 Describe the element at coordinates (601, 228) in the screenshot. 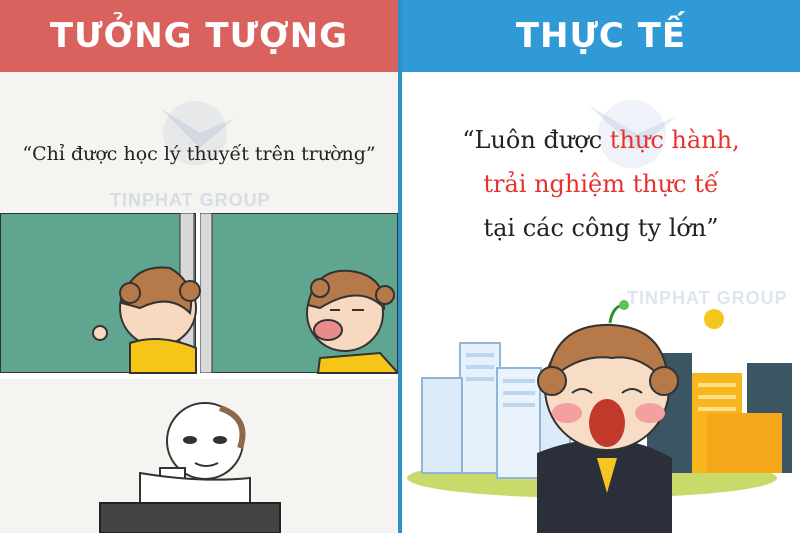

I see `right-quote-line3: tại các công ty lớn”` at that location.